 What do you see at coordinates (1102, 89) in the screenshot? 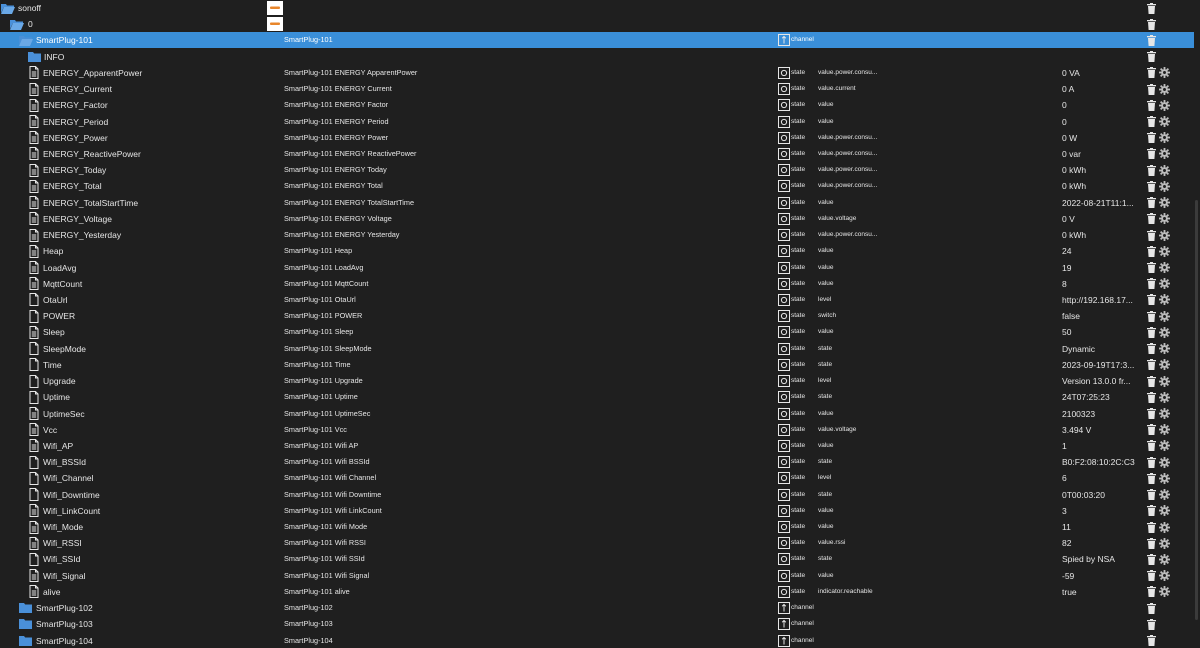
I see `object-value: 0 A` at bounding box center [1102, 89].